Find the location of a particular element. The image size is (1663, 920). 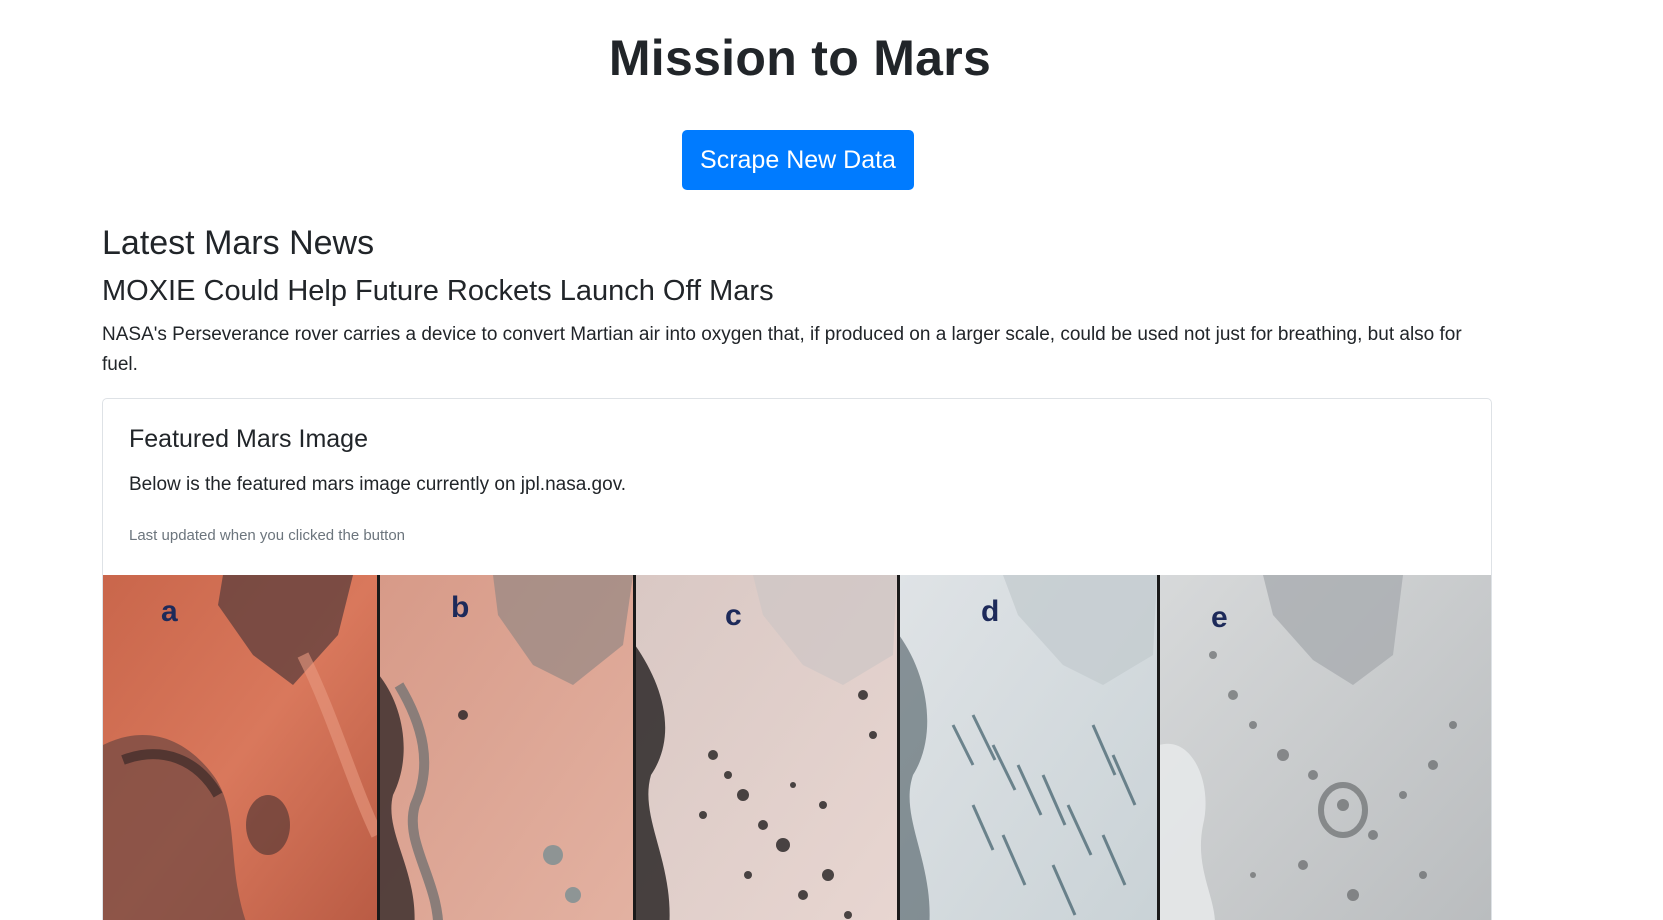

image-panel-c is located at coordinates (766, 747).